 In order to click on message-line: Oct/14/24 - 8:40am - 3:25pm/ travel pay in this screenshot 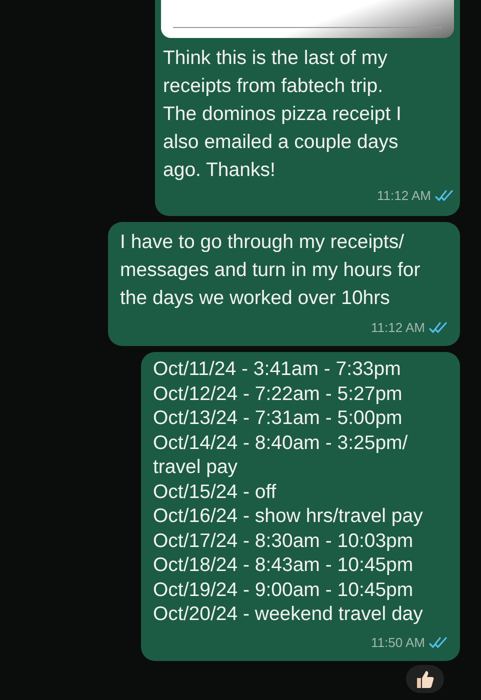, I will do `click(281, 455)`.